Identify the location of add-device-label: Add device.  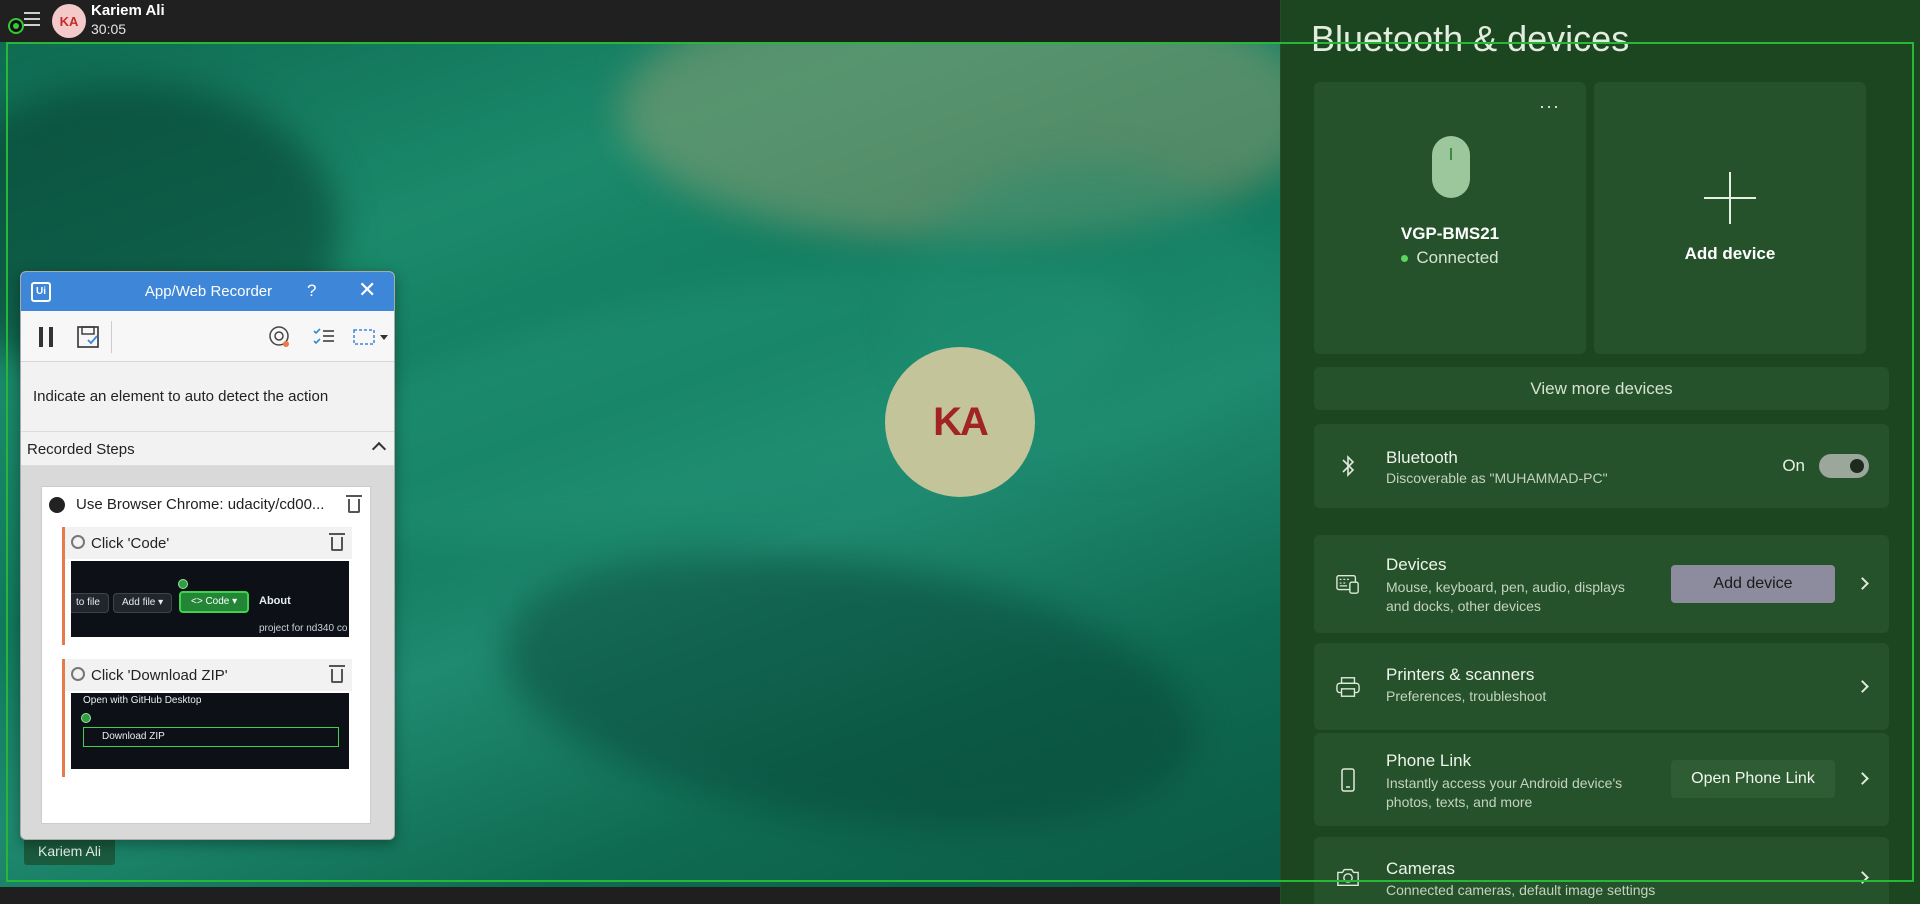
(1730, 253).